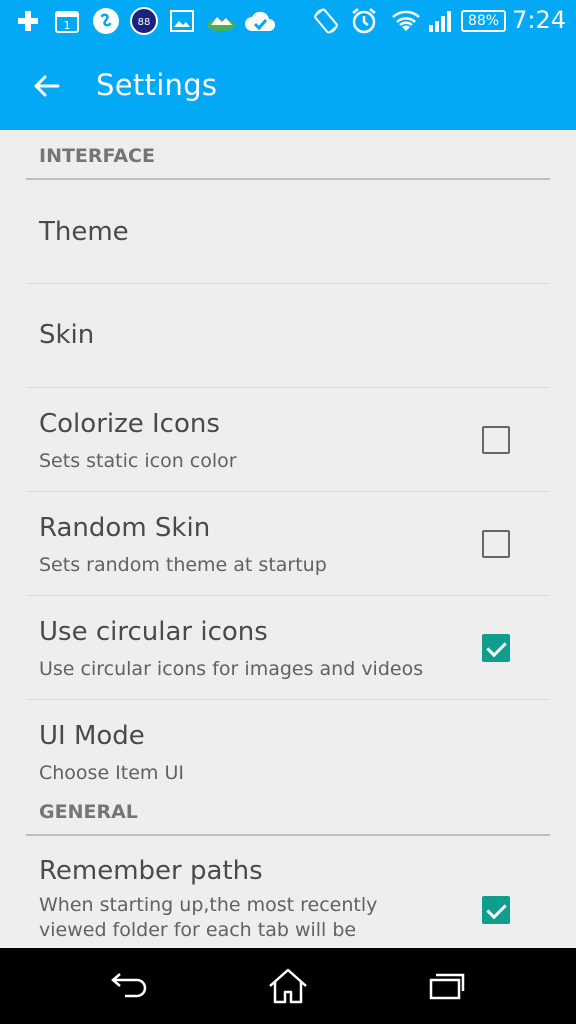 This screenshot has width=576, height=1024. I want to click on add-notification-icon, so click(28, 21).